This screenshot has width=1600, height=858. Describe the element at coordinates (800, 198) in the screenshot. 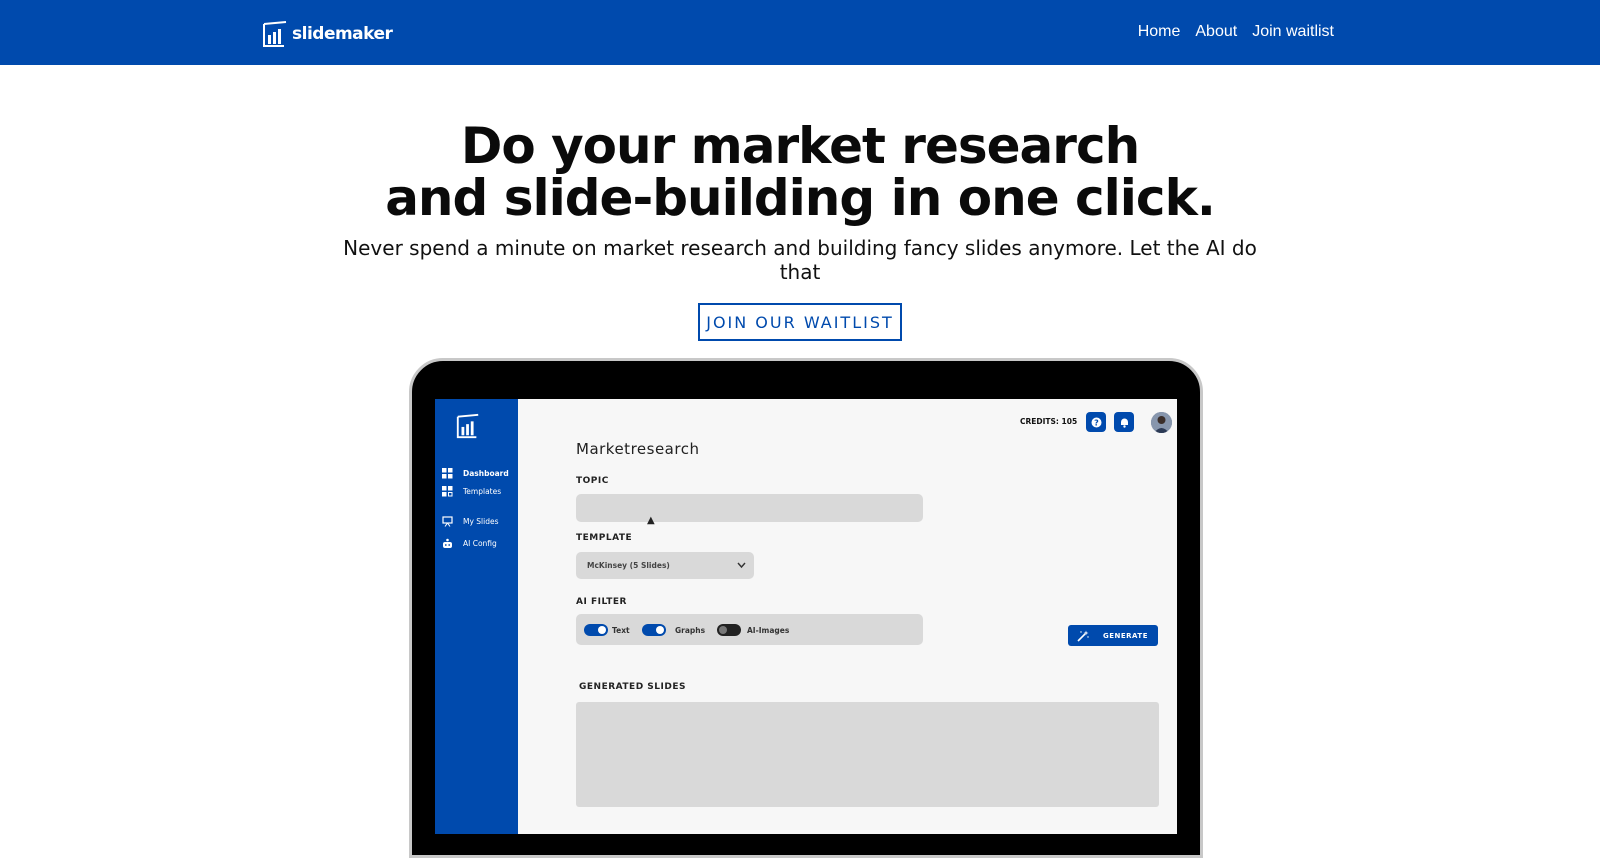

I see `hero-title-line-2: and slide-building in one click.` at that location.